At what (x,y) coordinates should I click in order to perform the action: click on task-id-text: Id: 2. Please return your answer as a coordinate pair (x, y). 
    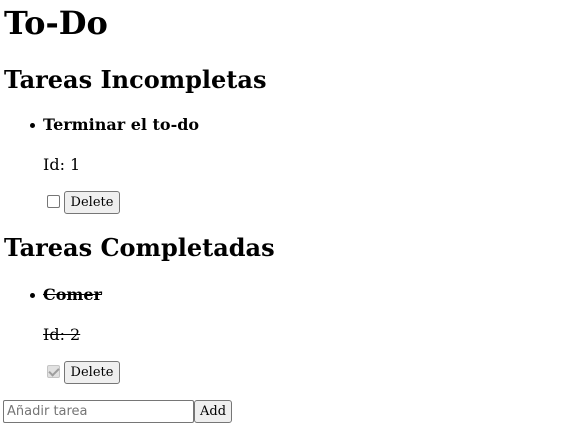
    Looking at the image, I should click on (62, 334).